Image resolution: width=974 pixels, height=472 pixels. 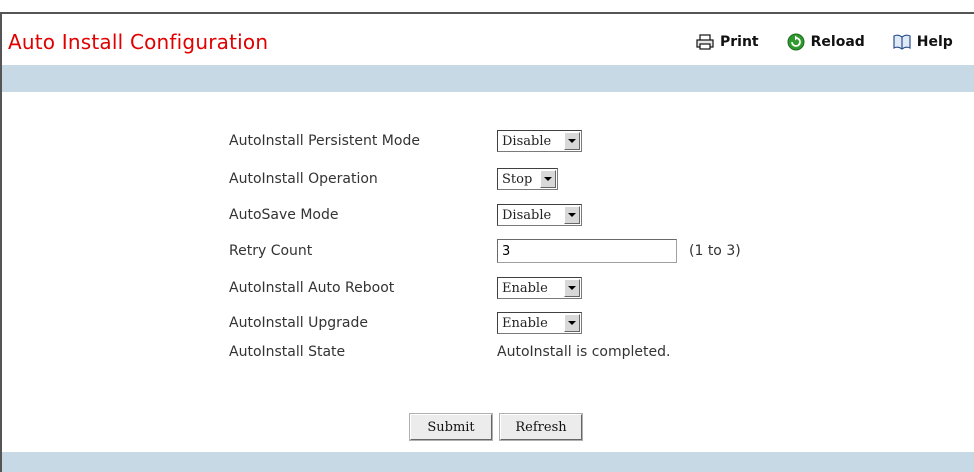 I want to click on toolbar: Print Reload Help, so click(x=824, y=42).